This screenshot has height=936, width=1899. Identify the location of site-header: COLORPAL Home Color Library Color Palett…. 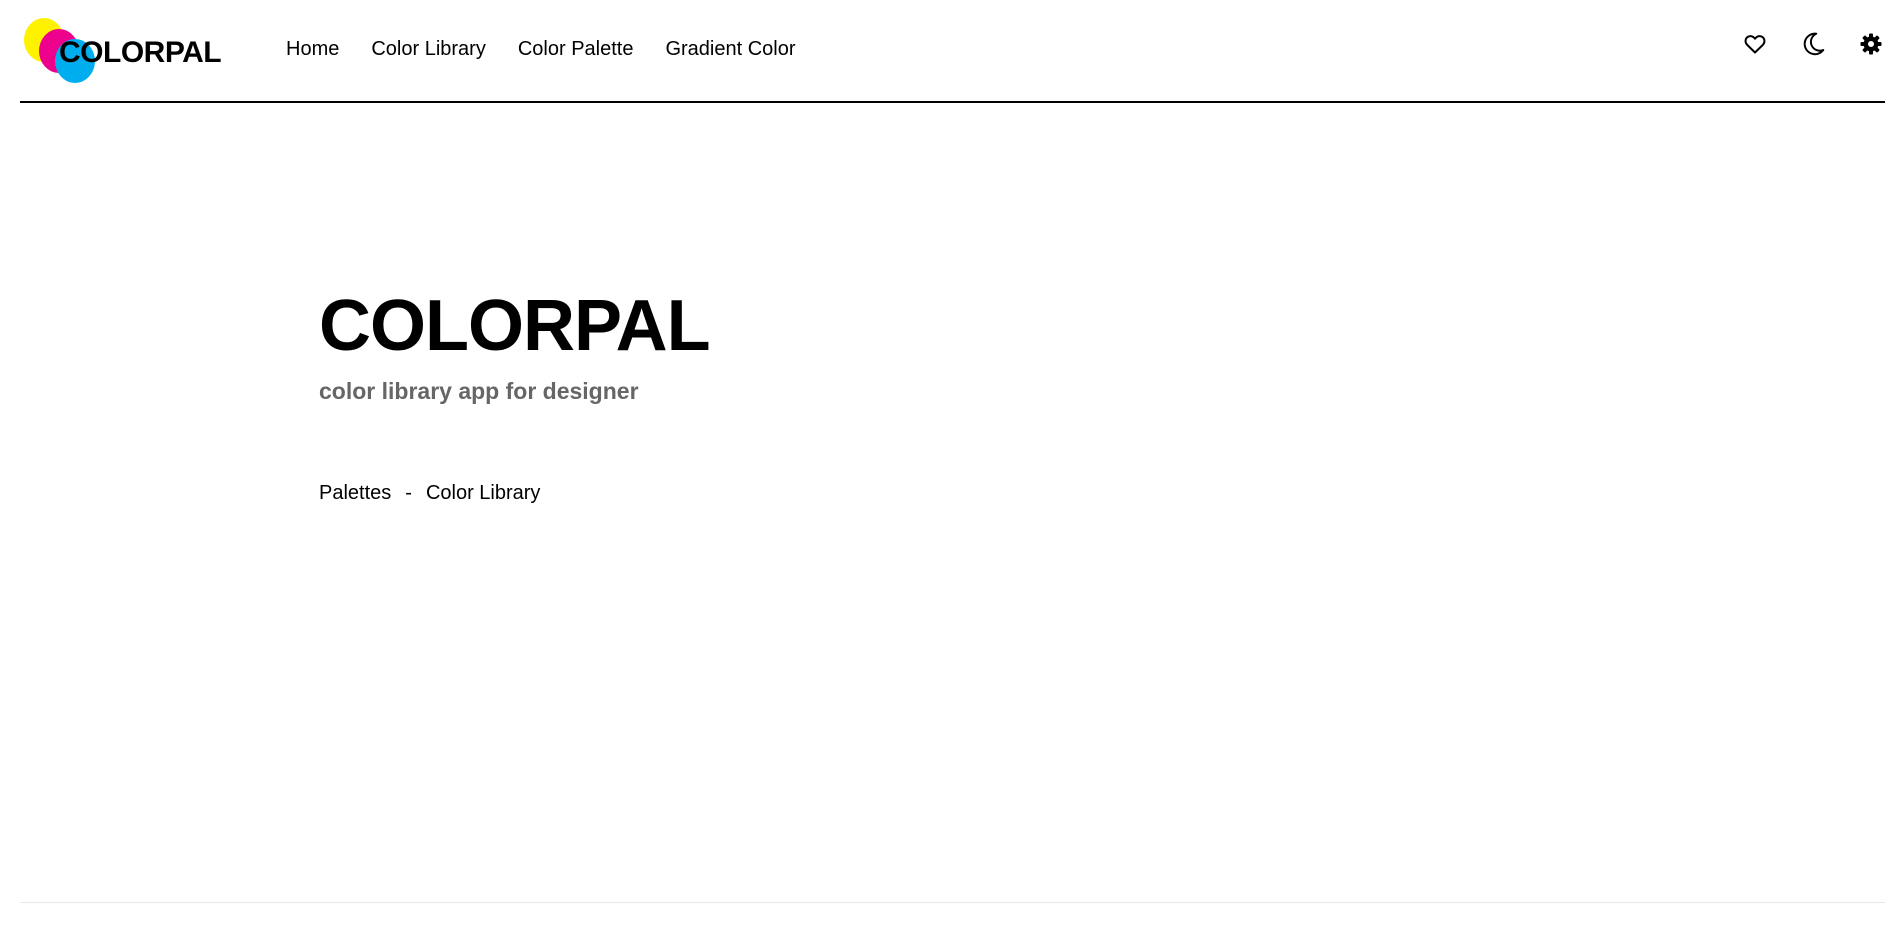
(952, 51).